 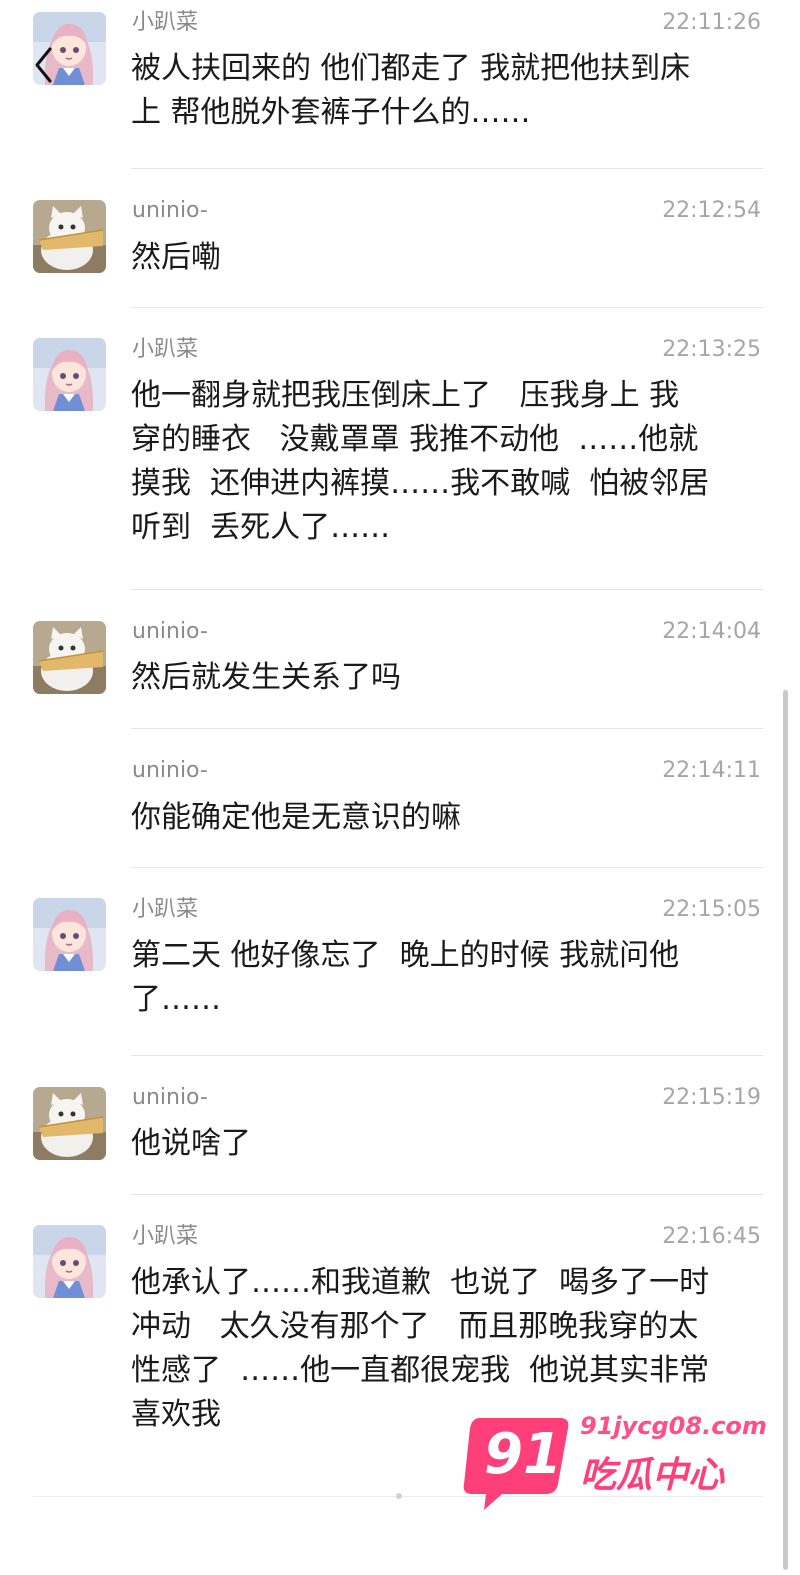 What do you see at coordinates (785, 1130) in the screenshot?
I see `scrollbar` at bounding box center [785, 1130].